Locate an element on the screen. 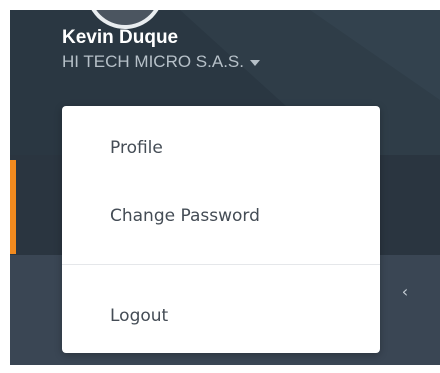  menu-item-change-password: Change Password is located at coordinates (221, 216).